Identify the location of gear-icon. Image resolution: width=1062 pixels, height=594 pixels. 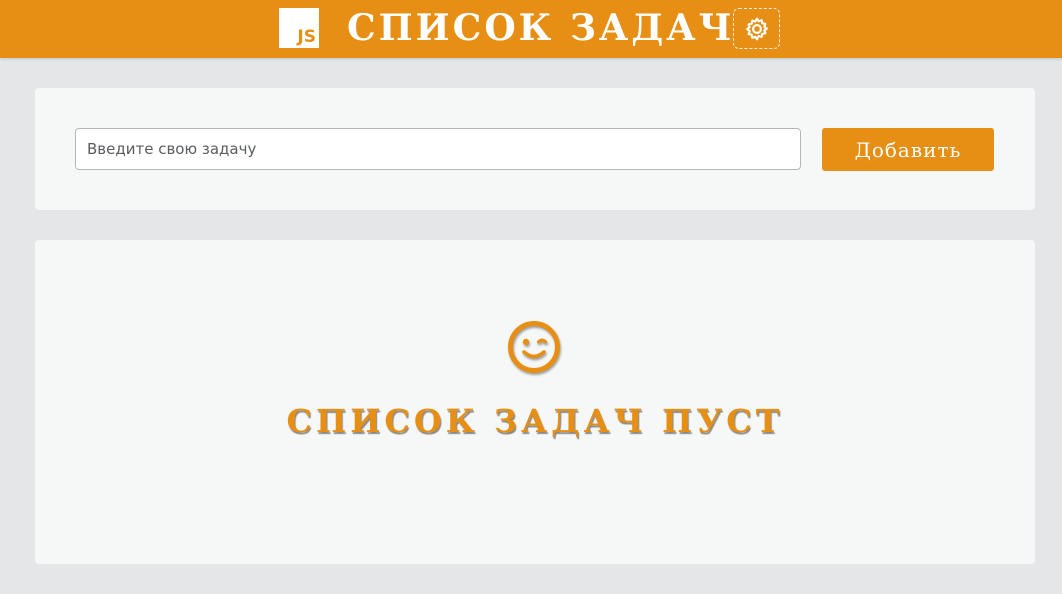
(756, 28).